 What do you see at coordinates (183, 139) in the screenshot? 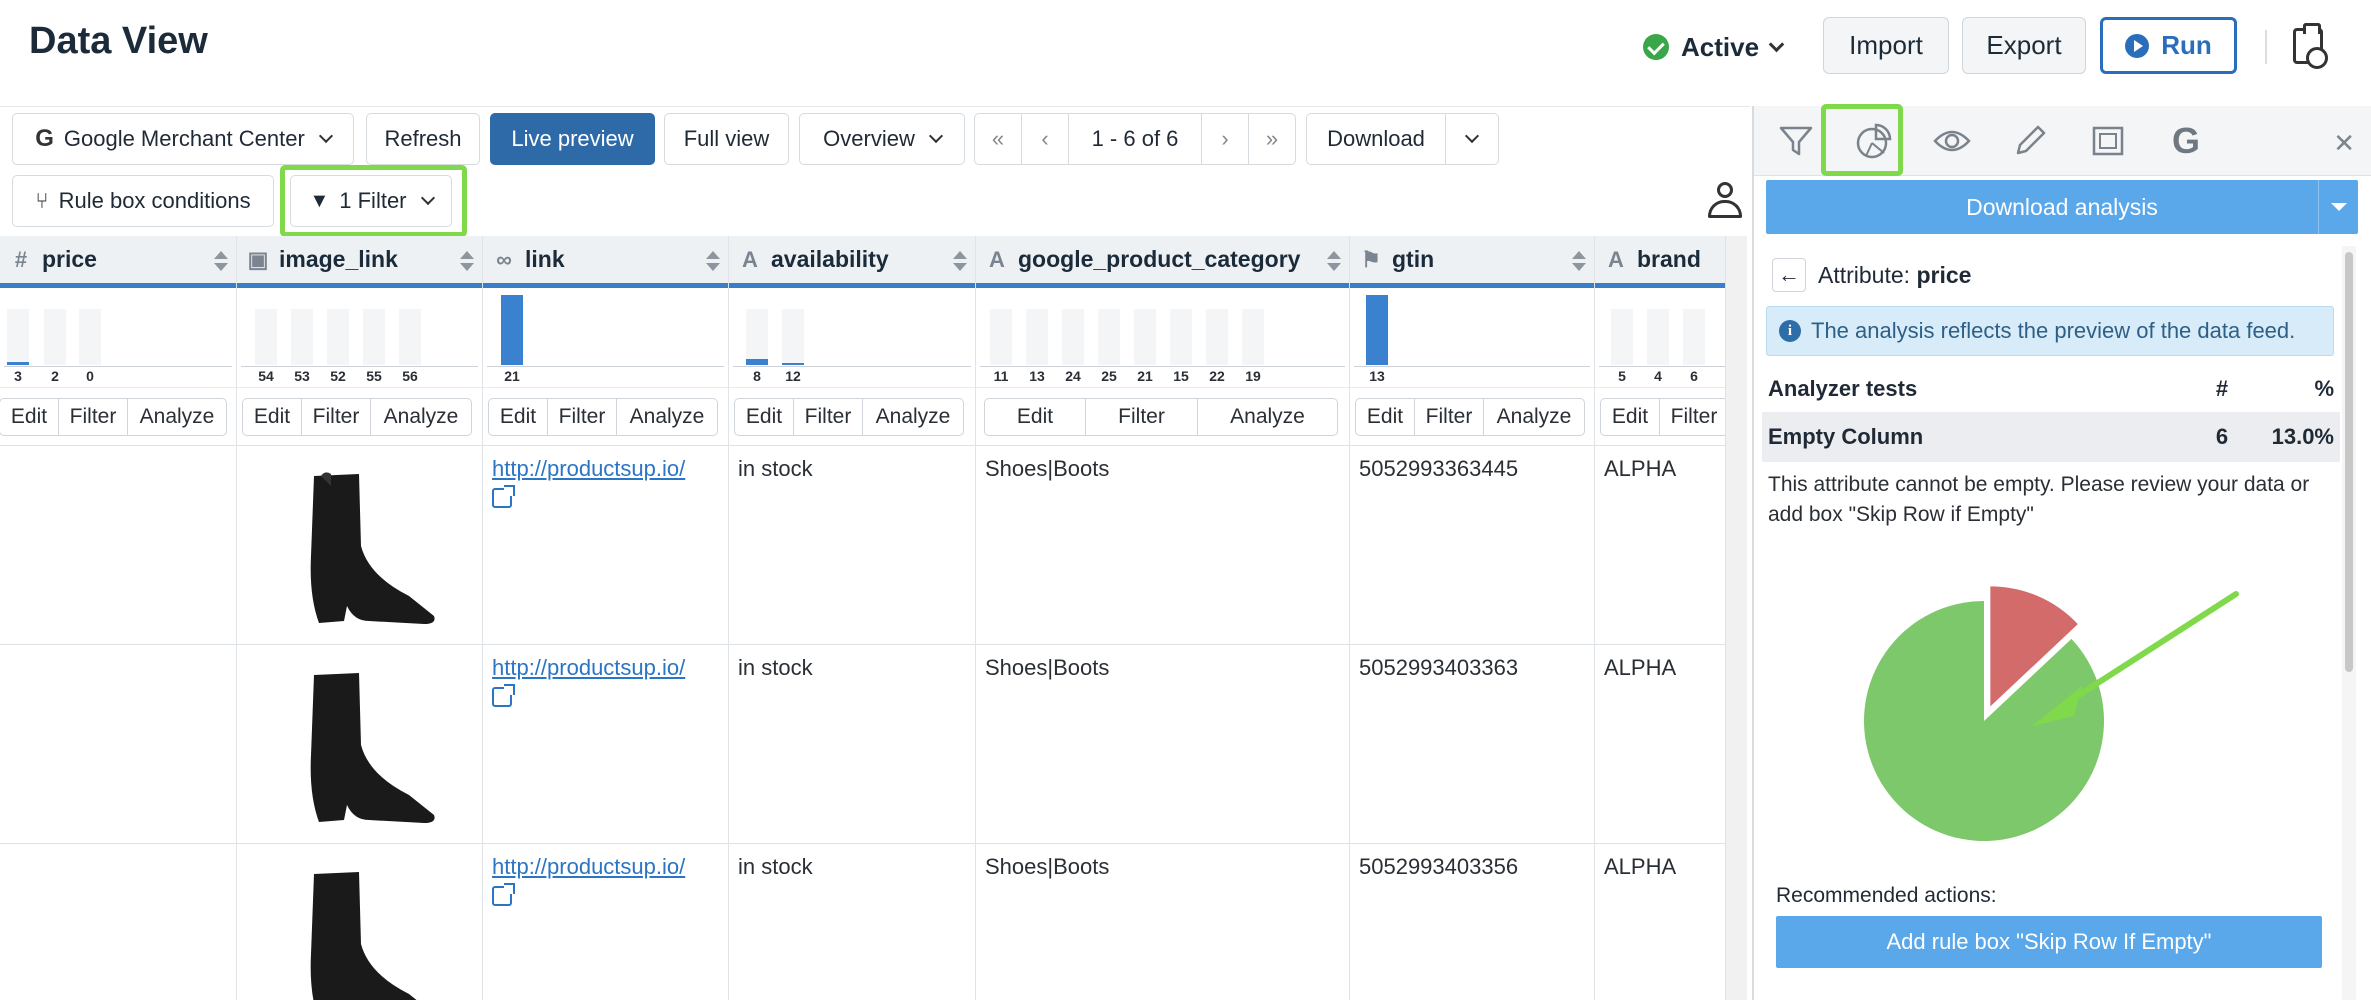
I see `channel-select: G Google Merchant Center` at bounding box center [183, 139].